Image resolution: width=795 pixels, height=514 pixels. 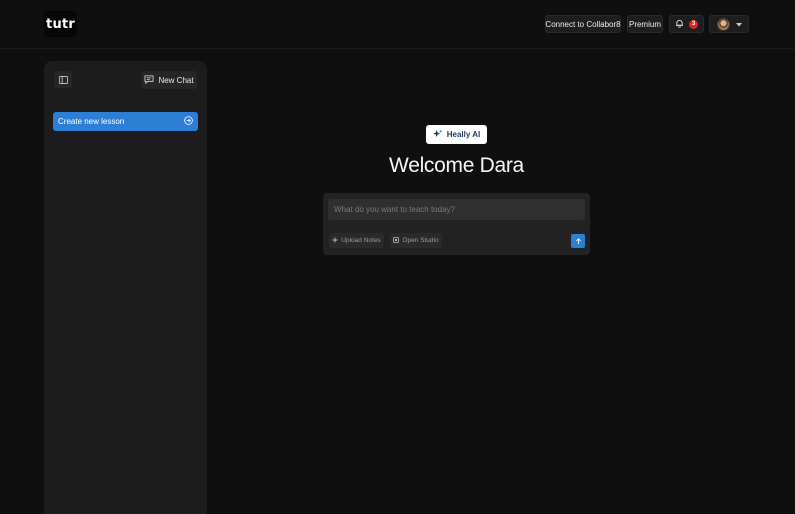 What do you see at coordinates (456, 209) in the screenshot?
I see `prompt-input` at bounding box center [456, 209].